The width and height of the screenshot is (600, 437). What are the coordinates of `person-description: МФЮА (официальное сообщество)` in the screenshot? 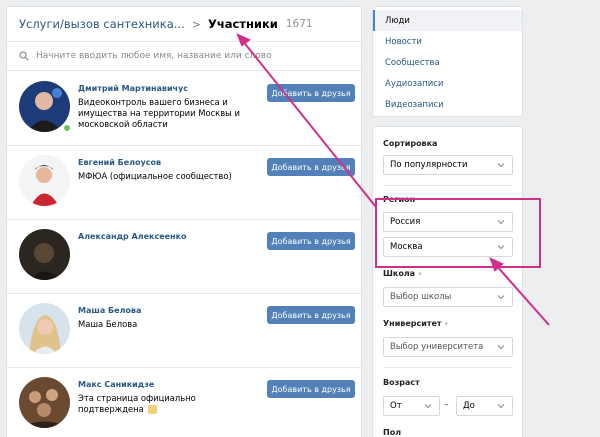 It's located at (155, 176).